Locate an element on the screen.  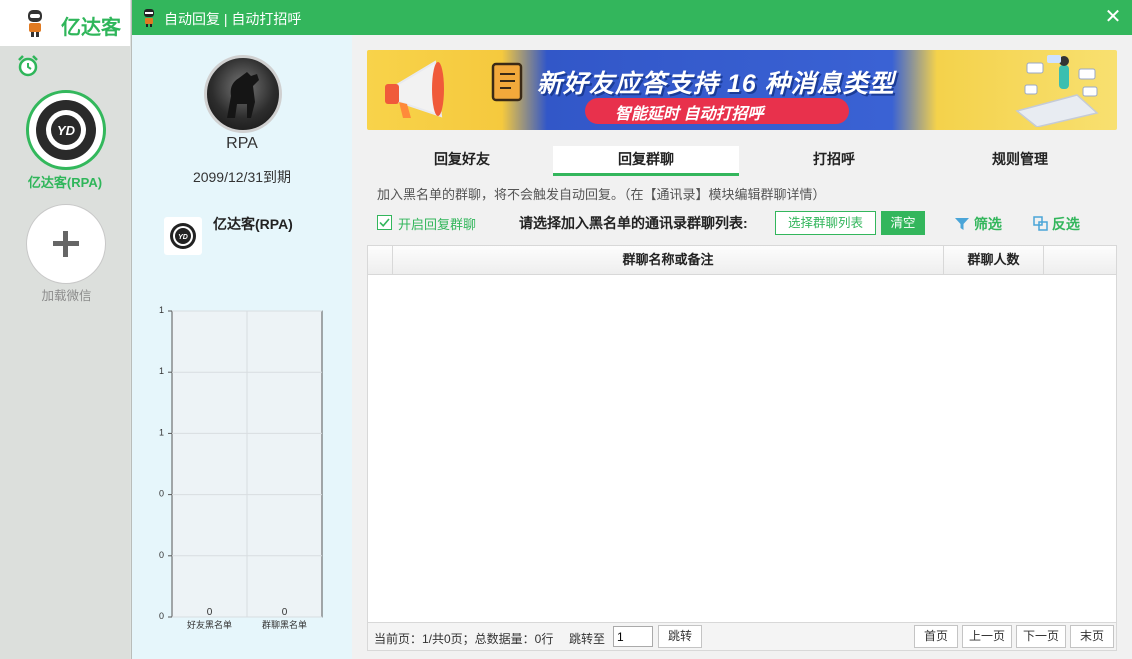
tab-rule-management: 规则管理 is located at coordinates (1020, 161).